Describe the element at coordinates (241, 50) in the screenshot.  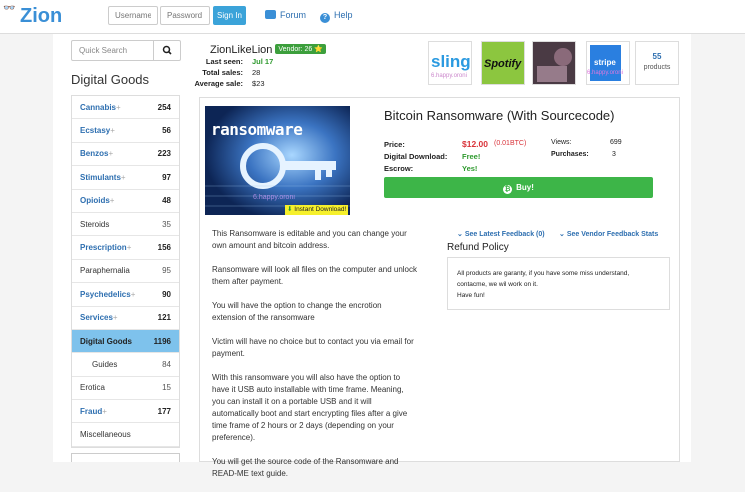
I see `vendor-name: ZionLikeLion` at that location.